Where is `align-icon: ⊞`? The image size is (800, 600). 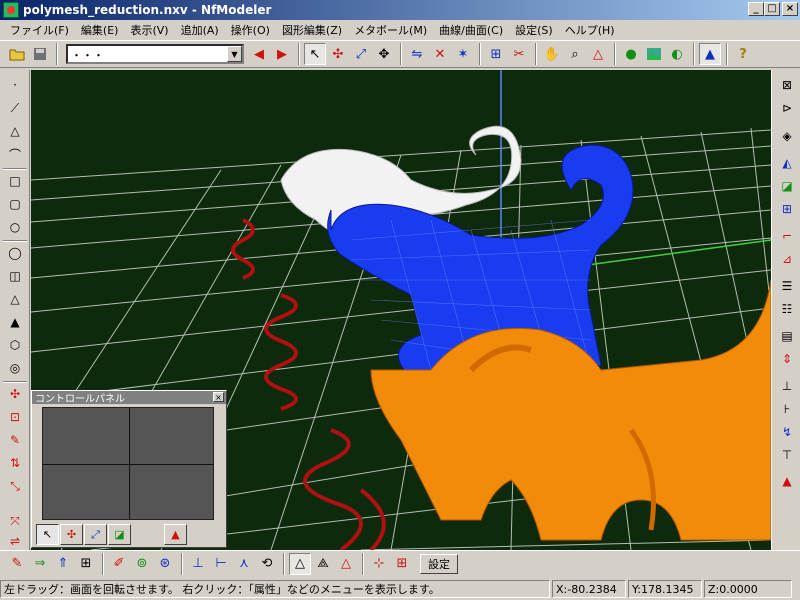 align-icon: ⊞ is located at coordinates (496, 54).